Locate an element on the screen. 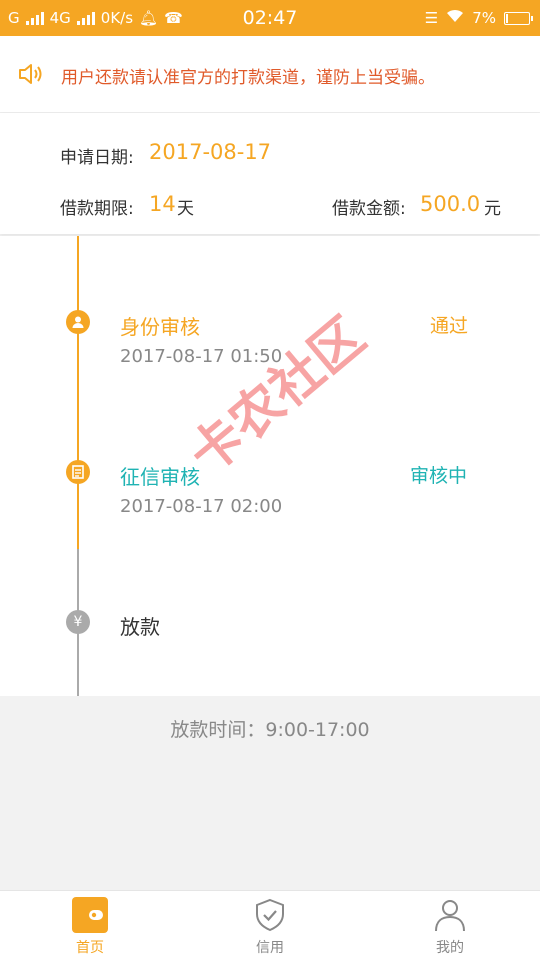  nav-mine-label: 我的 is located at coordinates (450, 948).